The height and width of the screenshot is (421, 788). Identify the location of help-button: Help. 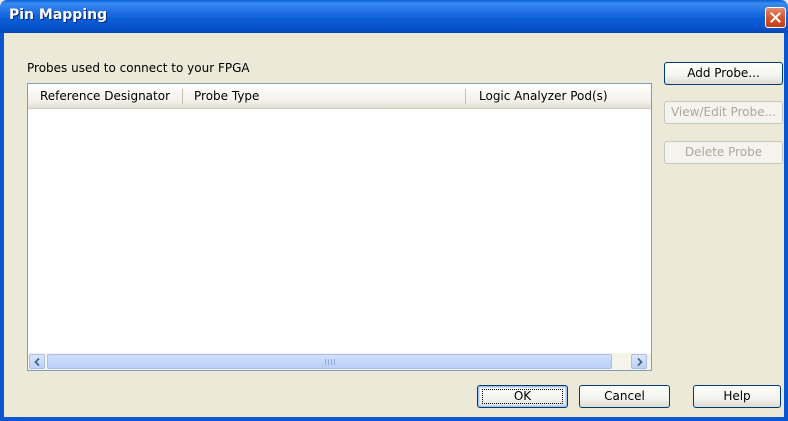
(737, 396).